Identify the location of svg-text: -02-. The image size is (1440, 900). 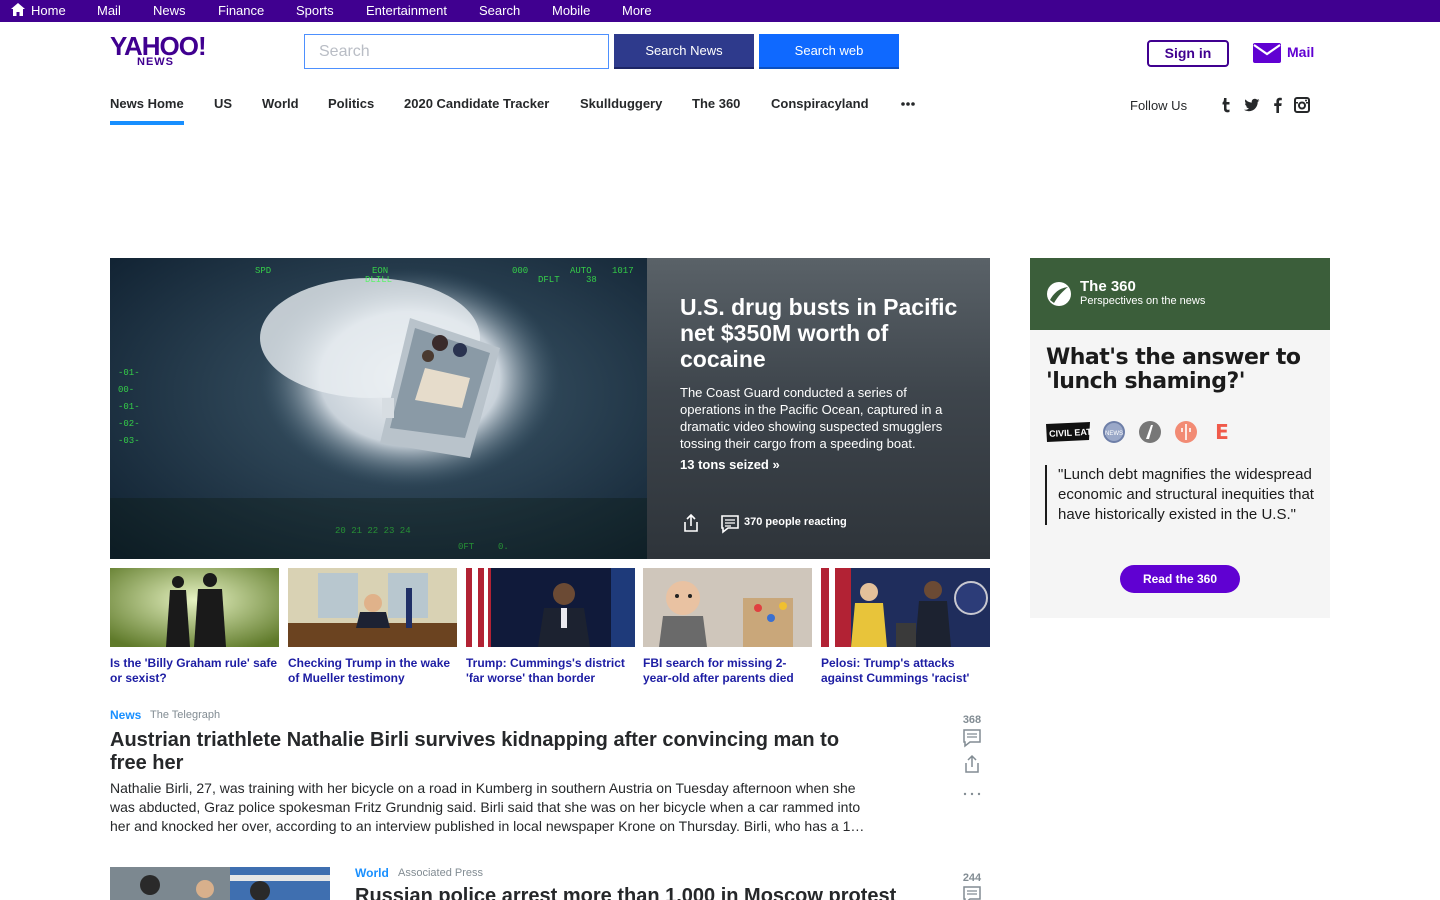
(129, 424).